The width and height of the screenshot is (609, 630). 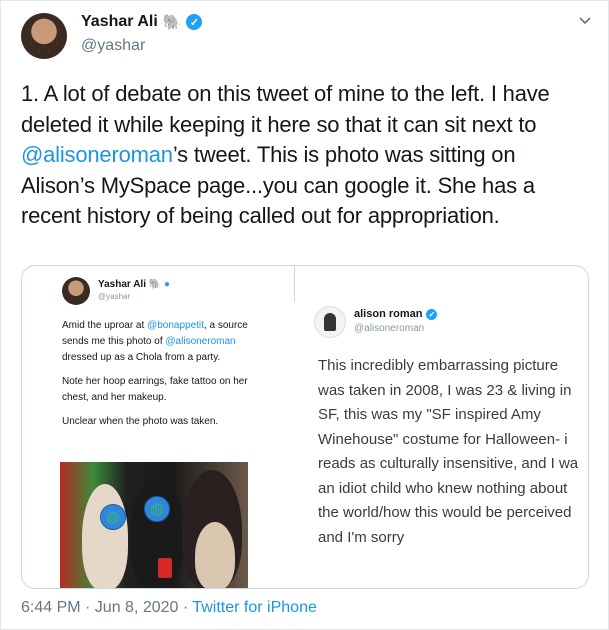 What do you see at coordinates (106, 607) in the screenshot?
I see `timestamp: 6:44 PM · Jun 8, 2020 ·` at bounding box center [106, 607].